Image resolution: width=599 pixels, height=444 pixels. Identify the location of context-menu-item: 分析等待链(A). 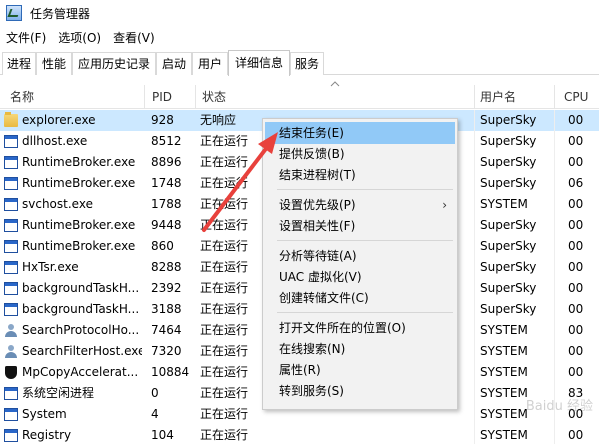
(360, 256).